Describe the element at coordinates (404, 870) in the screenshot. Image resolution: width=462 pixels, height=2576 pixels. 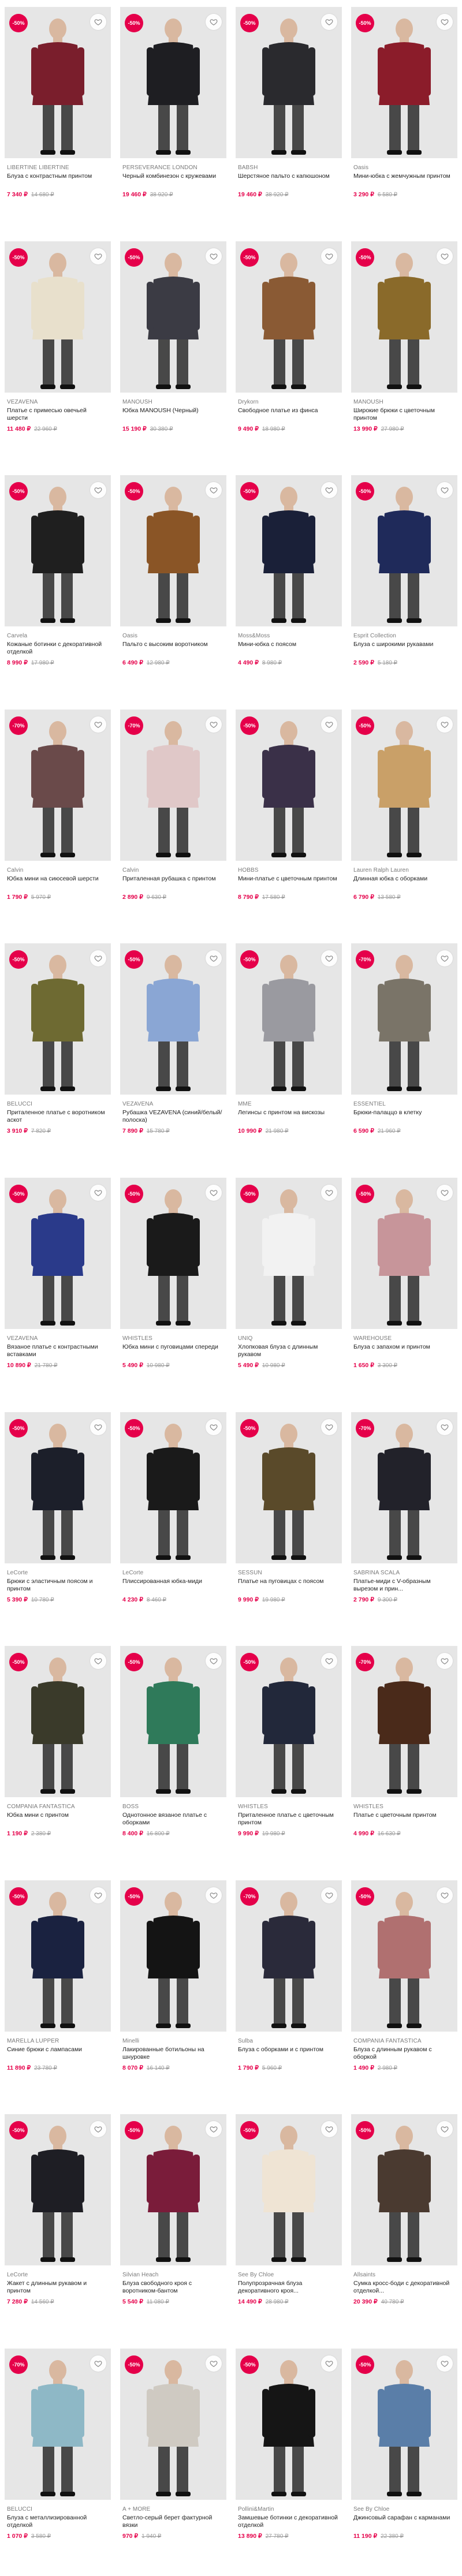
I see `product-brand: Lauren Ralph Lauren` at that location.